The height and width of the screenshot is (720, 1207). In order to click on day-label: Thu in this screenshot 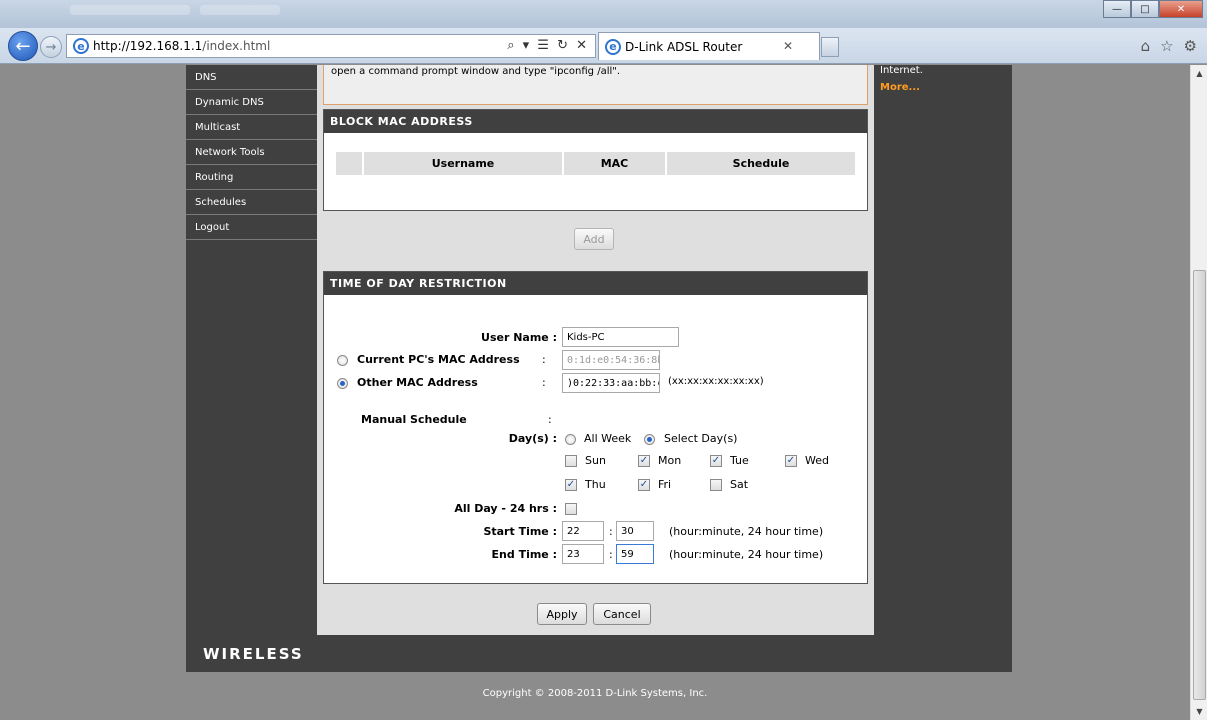, I will do `click(595, 484)`.